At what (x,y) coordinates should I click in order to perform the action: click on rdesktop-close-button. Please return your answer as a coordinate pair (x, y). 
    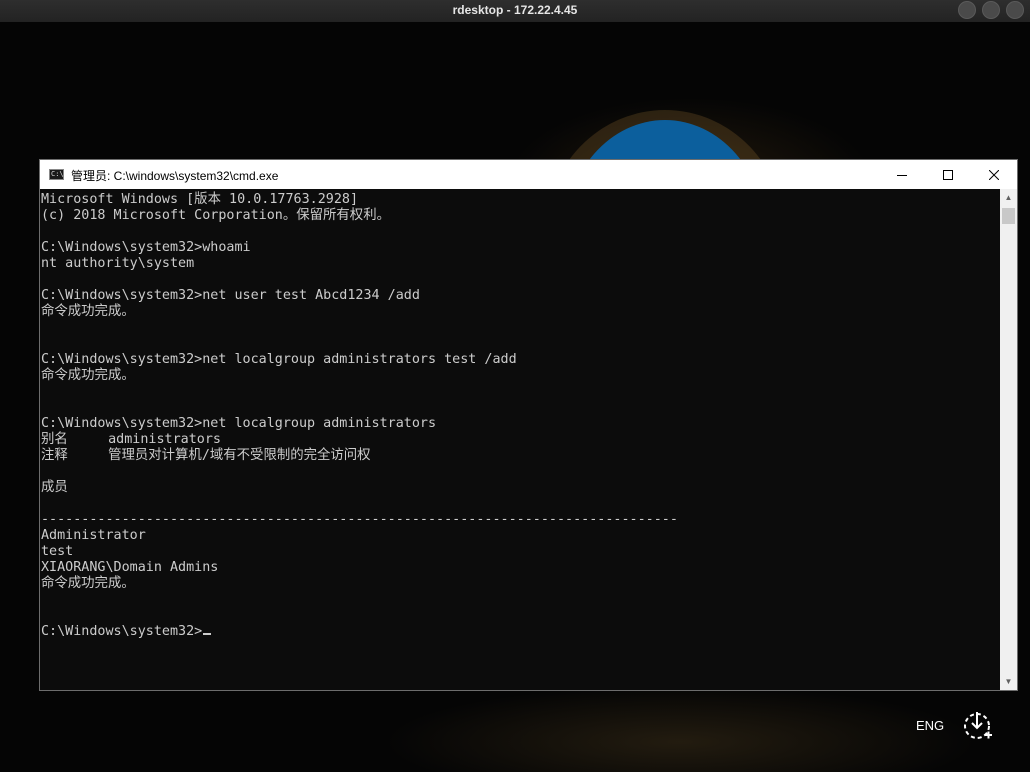
    Looking at the image, I should click on (1015, 10).